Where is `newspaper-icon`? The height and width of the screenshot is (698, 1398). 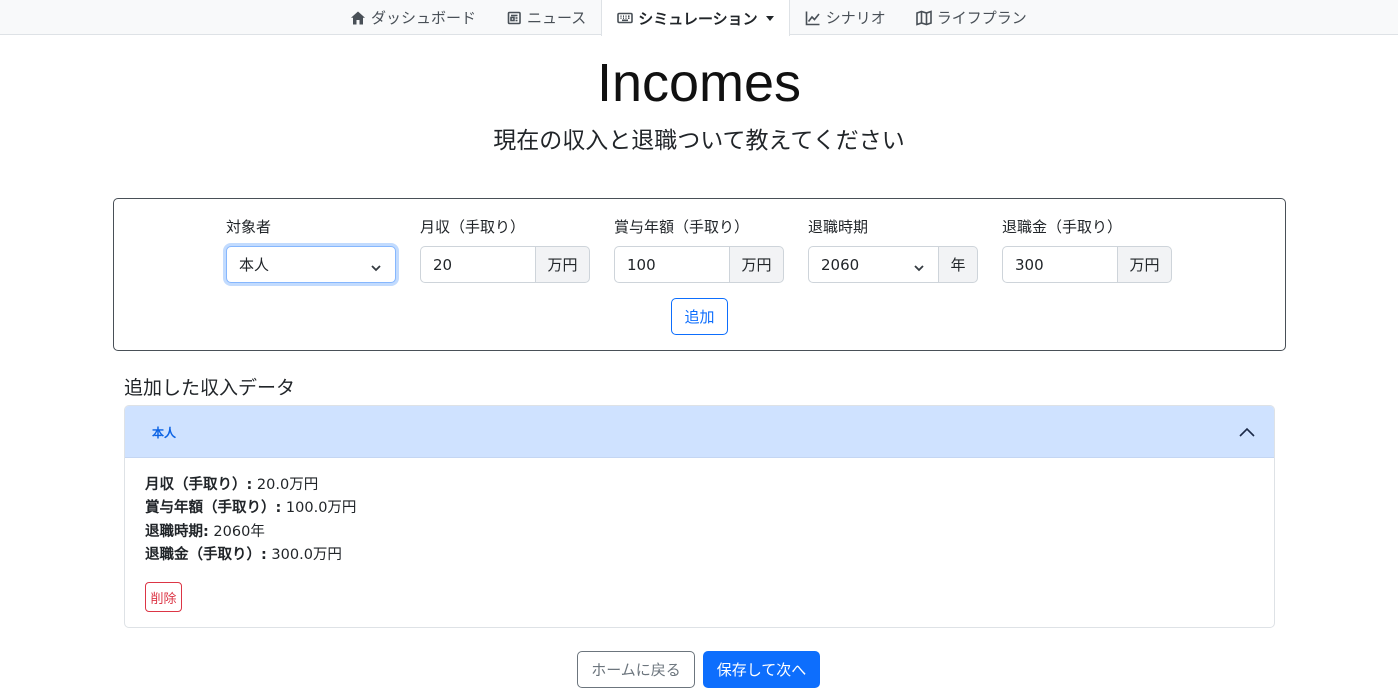 newspaper-icon is located at coordinates (514, 17).